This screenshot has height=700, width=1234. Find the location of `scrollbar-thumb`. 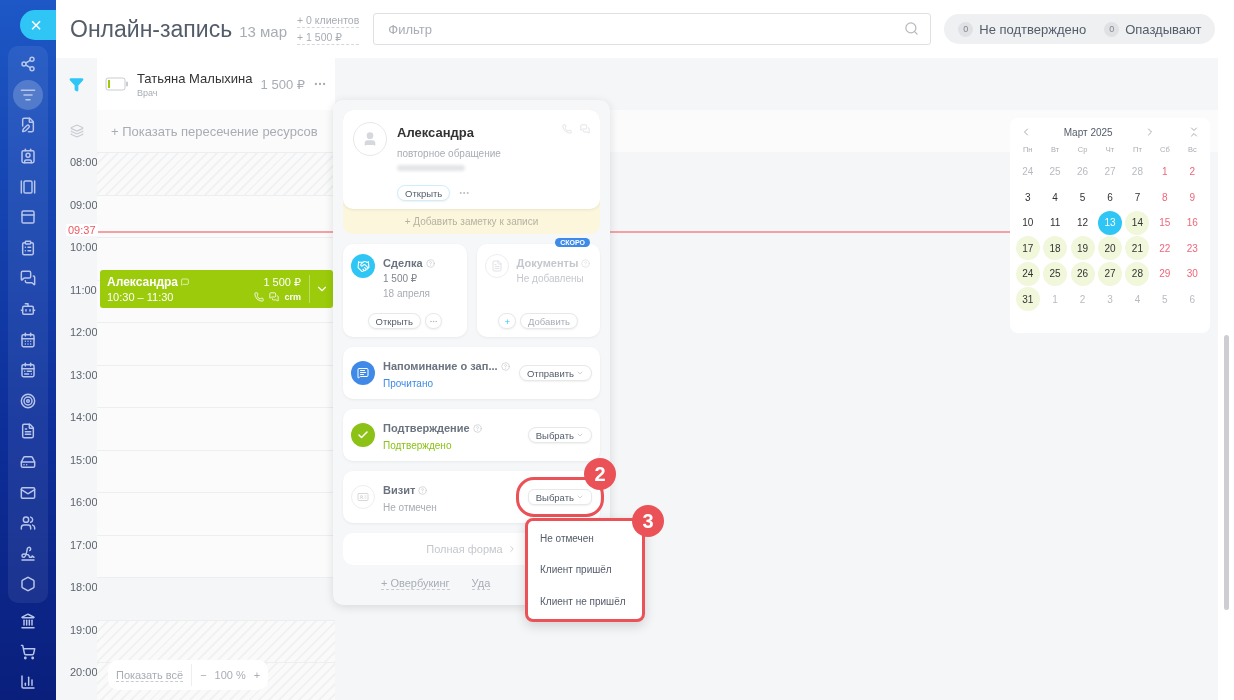

scrollbar-thumb is located at coordinates (1226, 472).